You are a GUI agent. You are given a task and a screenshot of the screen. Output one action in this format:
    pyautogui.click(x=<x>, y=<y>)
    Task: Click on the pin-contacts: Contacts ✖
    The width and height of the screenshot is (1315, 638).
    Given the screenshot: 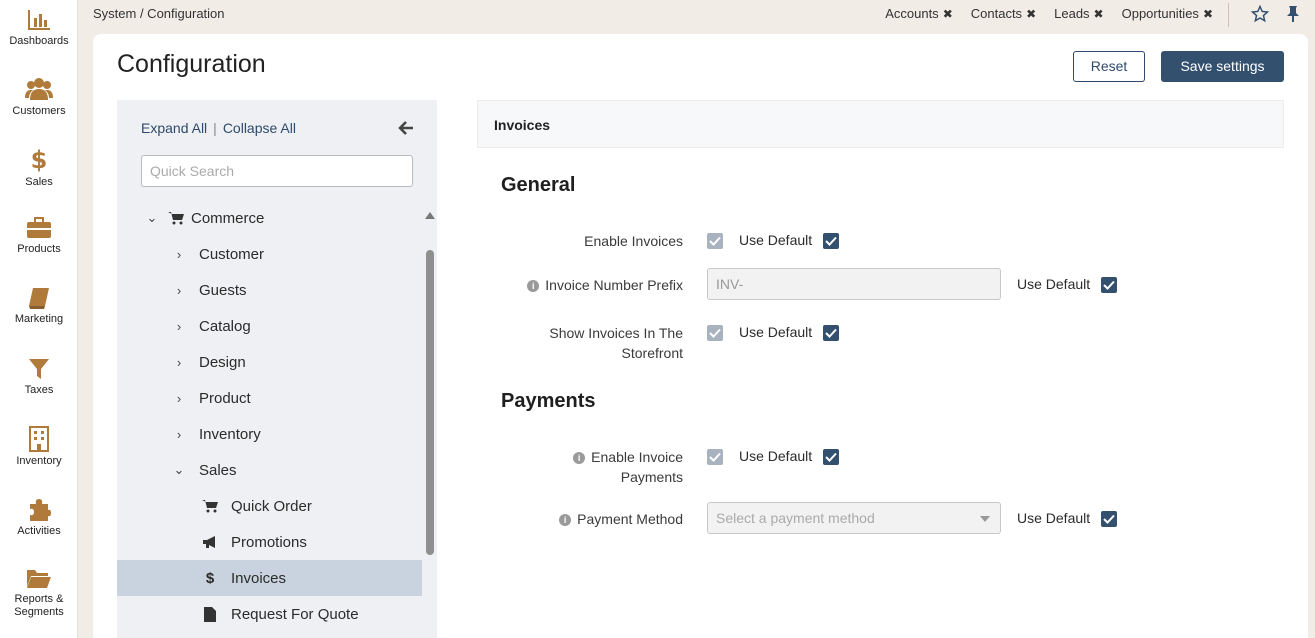 What is the action you would take?
    pyautogui.click(x=1003, y=13)
    